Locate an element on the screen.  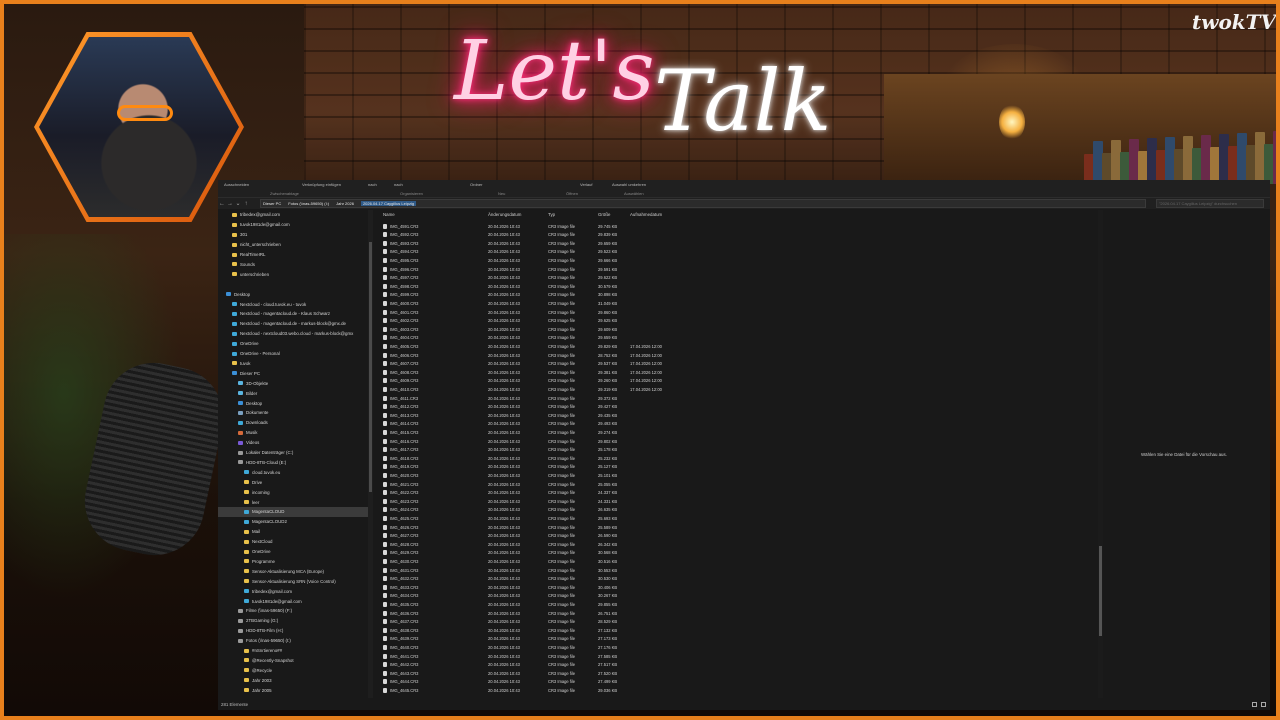
nav-item: NextCloud is located at coordinates (293, 542).